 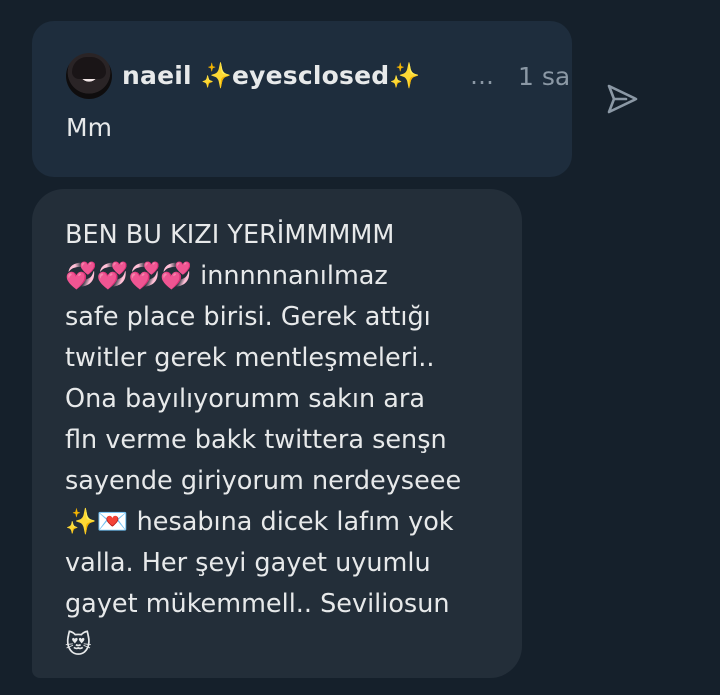 I want to click on quoted-author-name: naeil ✨eyesclosed✨, so click(x=271, y=75).